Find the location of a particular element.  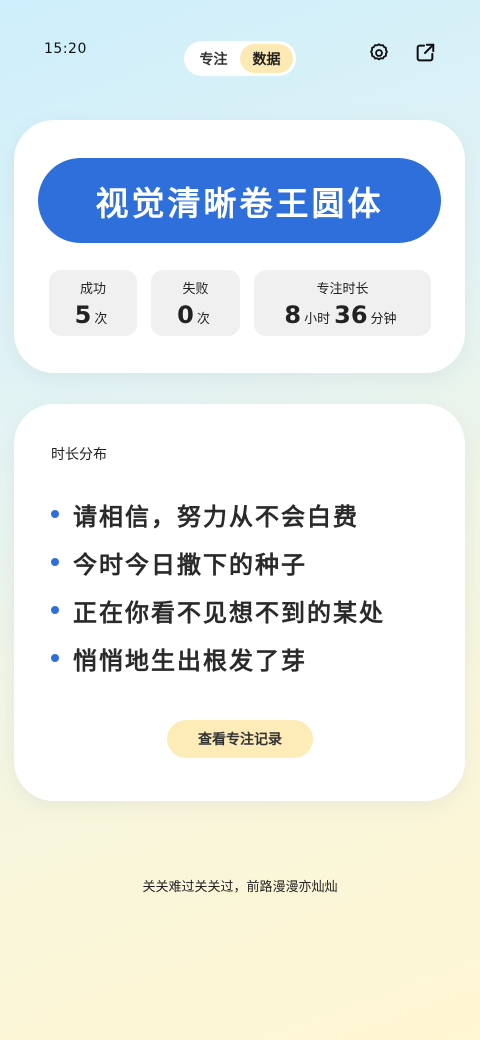

stat-focus-time: 专注时长 8 小时 36 分钟 is located at coordinates (342, 303).